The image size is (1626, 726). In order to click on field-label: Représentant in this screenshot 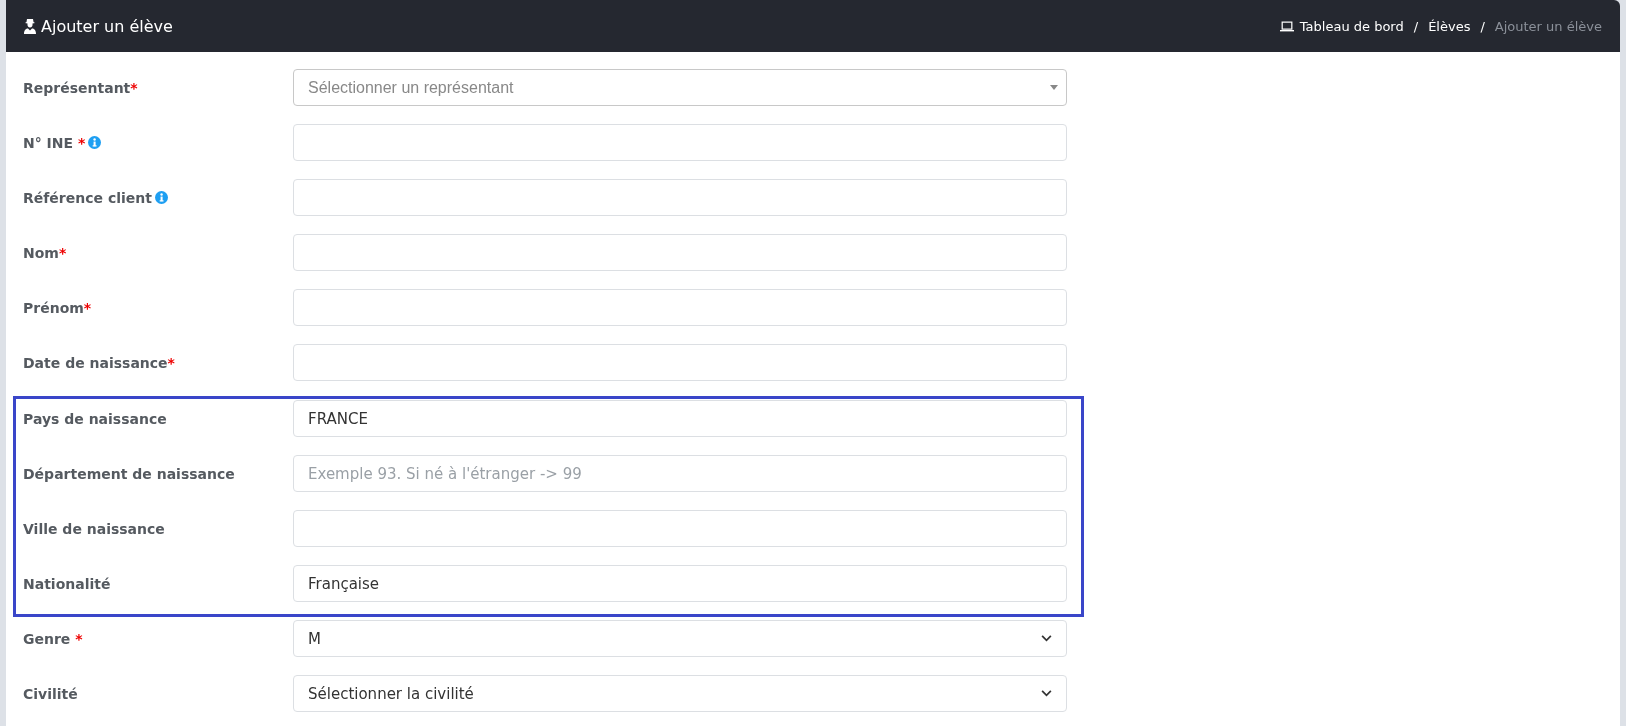, I will do `click(77, 87)`.